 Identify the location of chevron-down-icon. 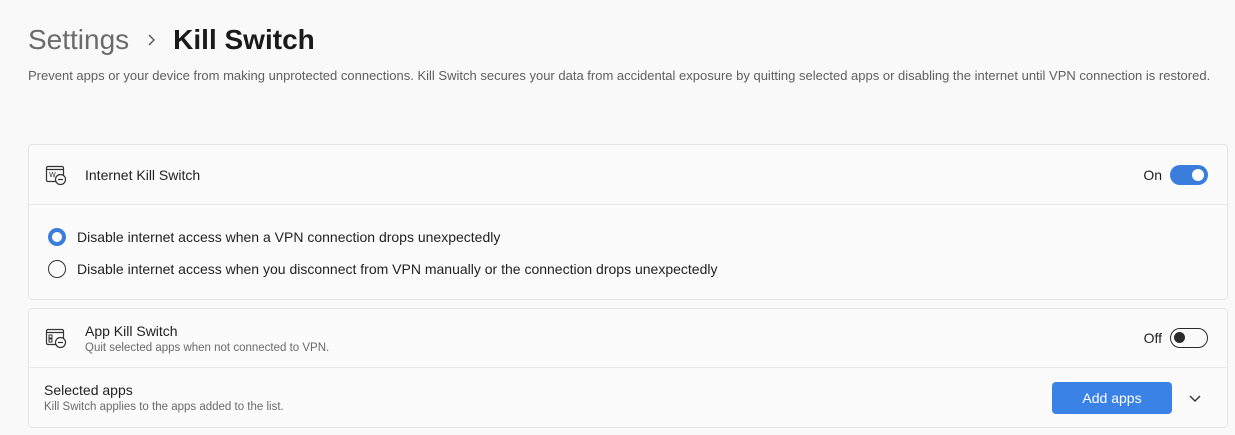
(1195, 398).